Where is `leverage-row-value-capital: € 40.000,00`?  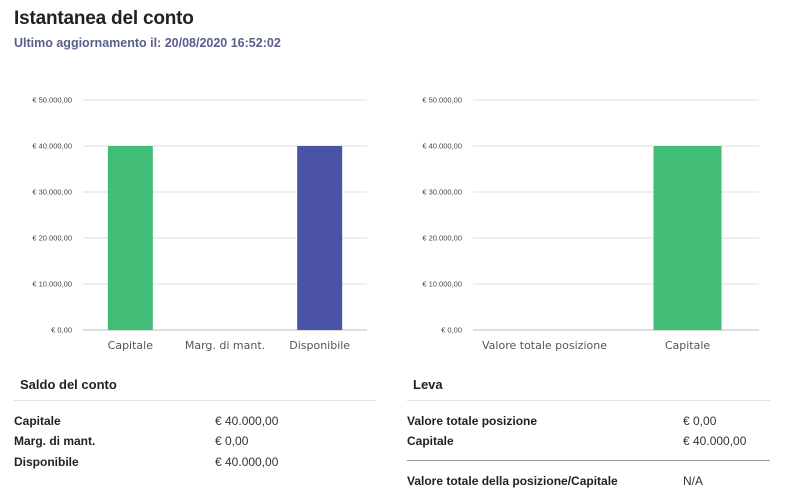 leverage-row-value-capital: € 40.000,00 is located at coordinates (715, 441).